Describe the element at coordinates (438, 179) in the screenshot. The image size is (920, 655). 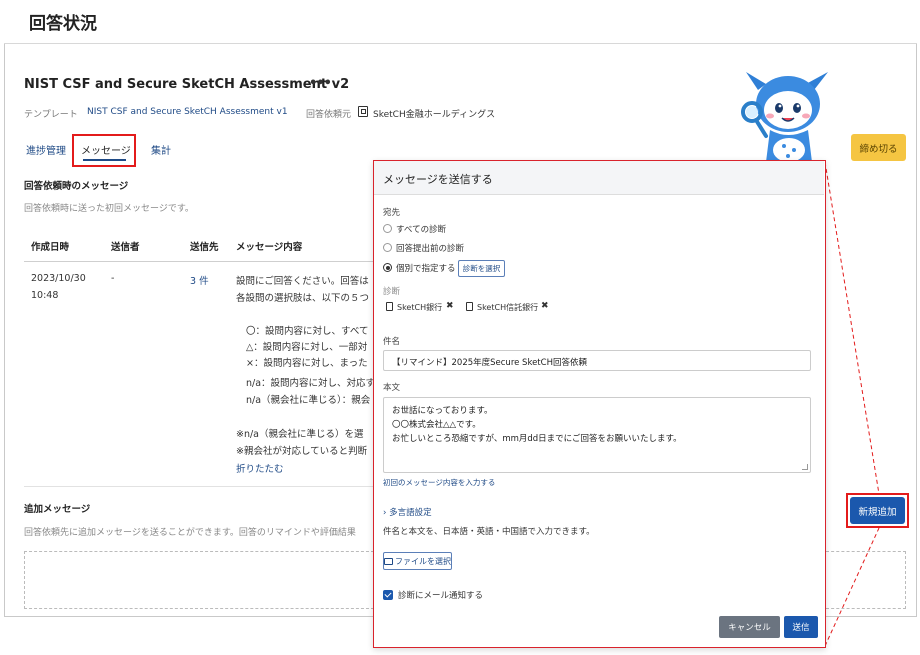
I see `dialog-title: メッセージを送信する` at that location.